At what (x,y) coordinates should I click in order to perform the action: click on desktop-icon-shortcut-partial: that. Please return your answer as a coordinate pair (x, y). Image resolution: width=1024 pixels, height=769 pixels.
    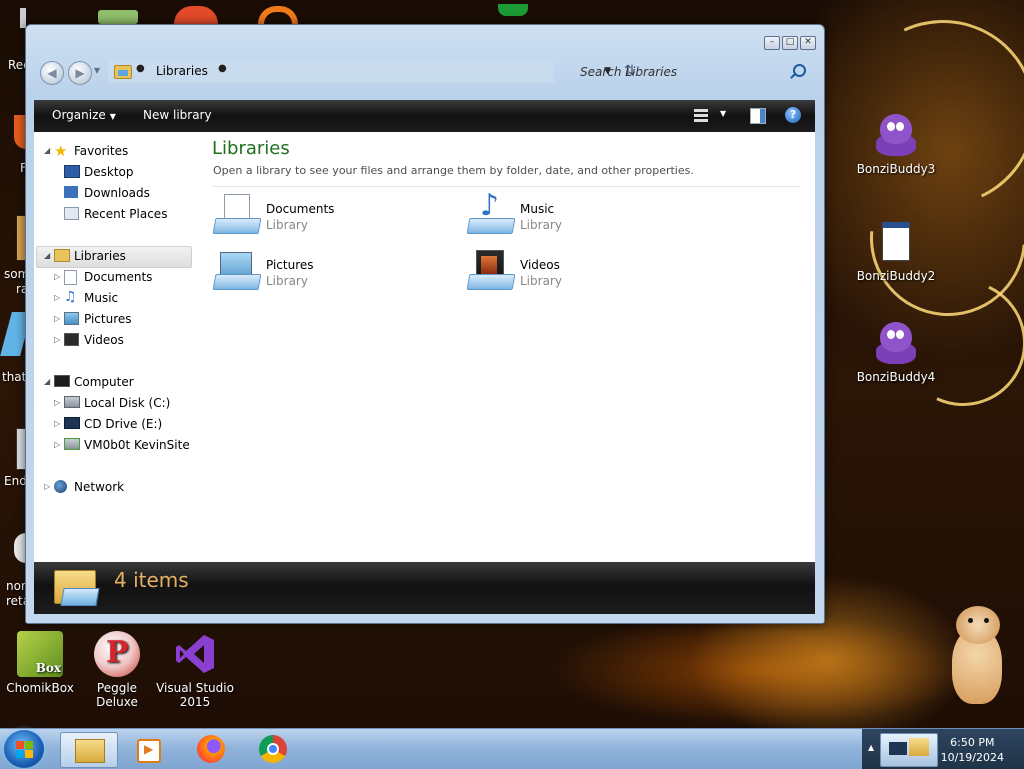
    Looking at the image, I should click on (16, 349).